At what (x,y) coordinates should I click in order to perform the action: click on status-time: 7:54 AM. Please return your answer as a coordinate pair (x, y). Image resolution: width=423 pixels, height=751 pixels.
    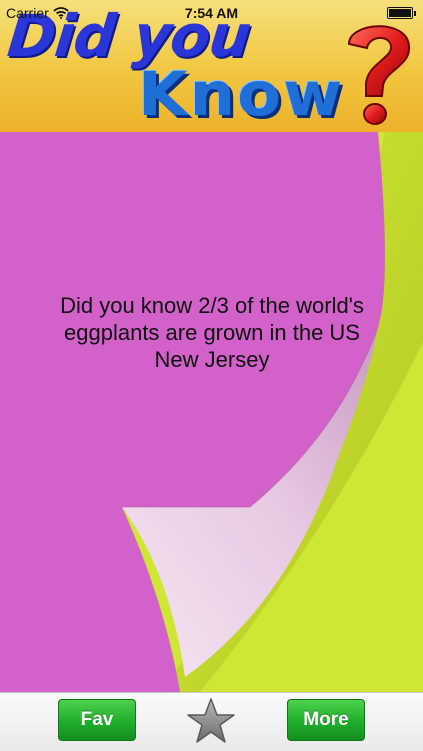
    Looking at the image, I should click on (211, 13).